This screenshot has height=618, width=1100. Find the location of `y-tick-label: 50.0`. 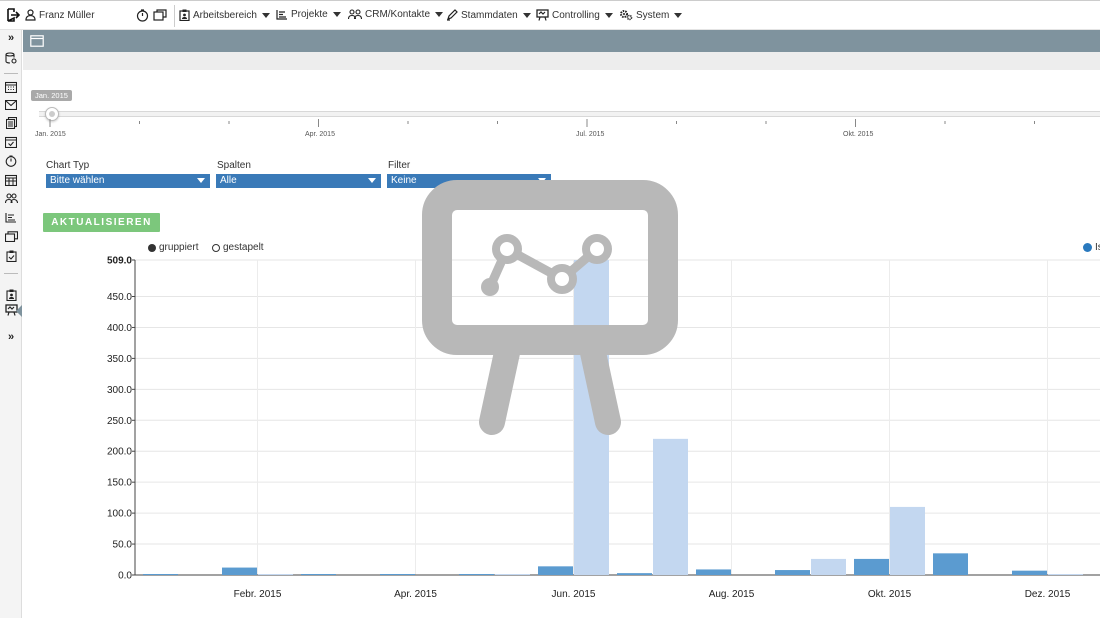

y-tick-label: 50.0 is located at coordinates (123, 545).